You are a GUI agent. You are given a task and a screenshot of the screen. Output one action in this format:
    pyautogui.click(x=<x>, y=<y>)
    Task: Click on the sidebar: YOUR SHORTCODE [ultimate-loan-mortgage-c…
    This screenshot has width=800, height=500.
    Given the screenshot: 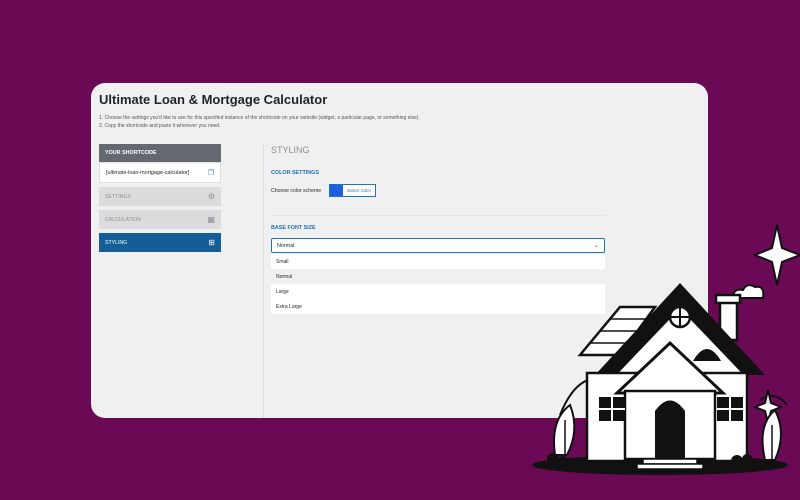 What is the action you would take?
    pyautogui.click(x=160, y=198)
    